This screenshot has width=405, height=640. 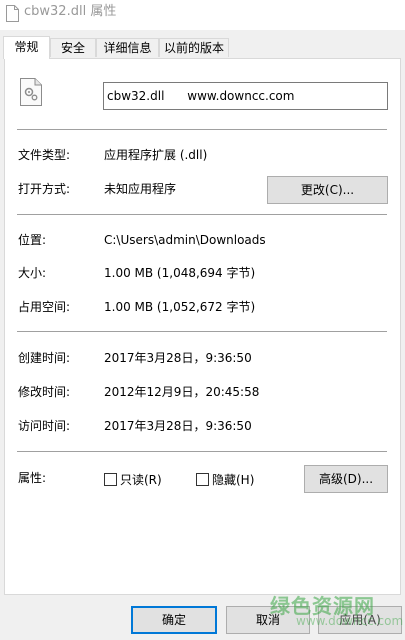 I want to click on disk-size-label: 占用空间:, so click(x=44, y=307).